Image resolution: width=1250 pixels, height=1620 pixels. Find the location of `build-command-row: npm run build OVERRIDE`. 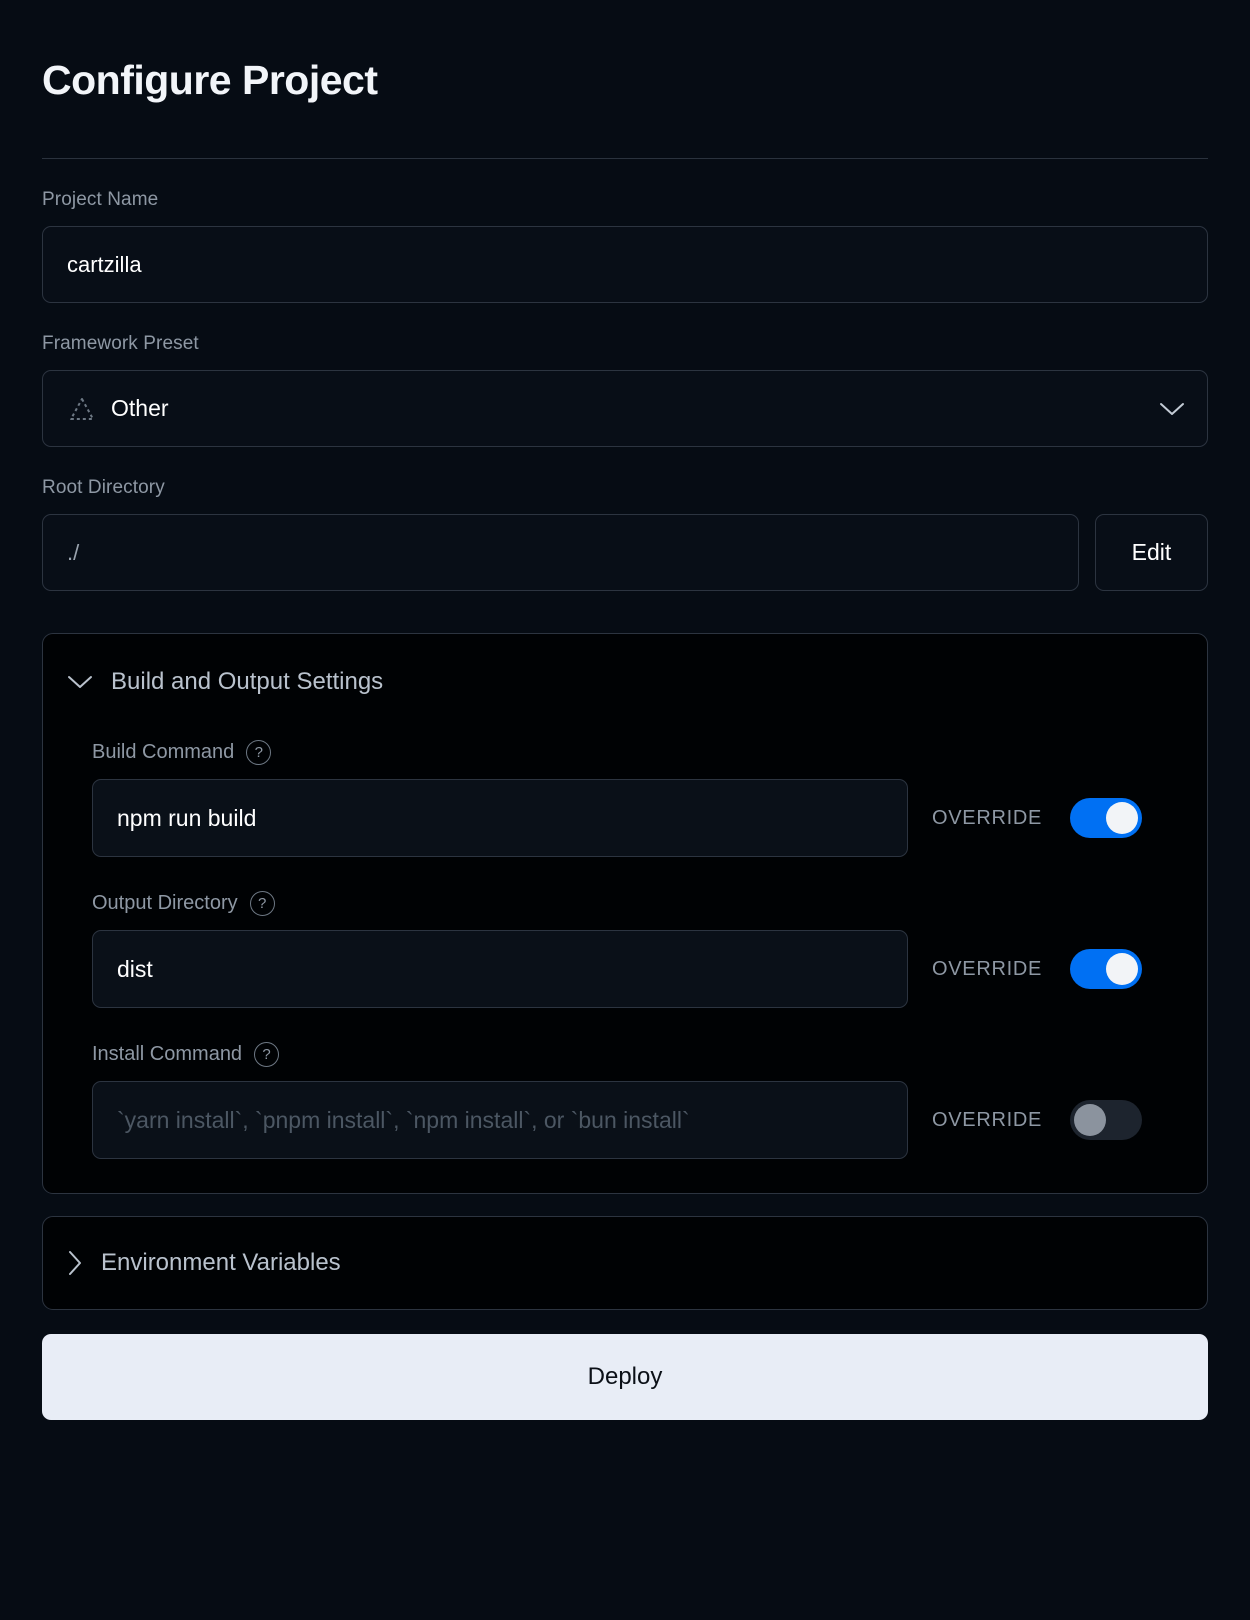

build-command-row: npm run build OVERRIDE is located at coordinates (625, 818).